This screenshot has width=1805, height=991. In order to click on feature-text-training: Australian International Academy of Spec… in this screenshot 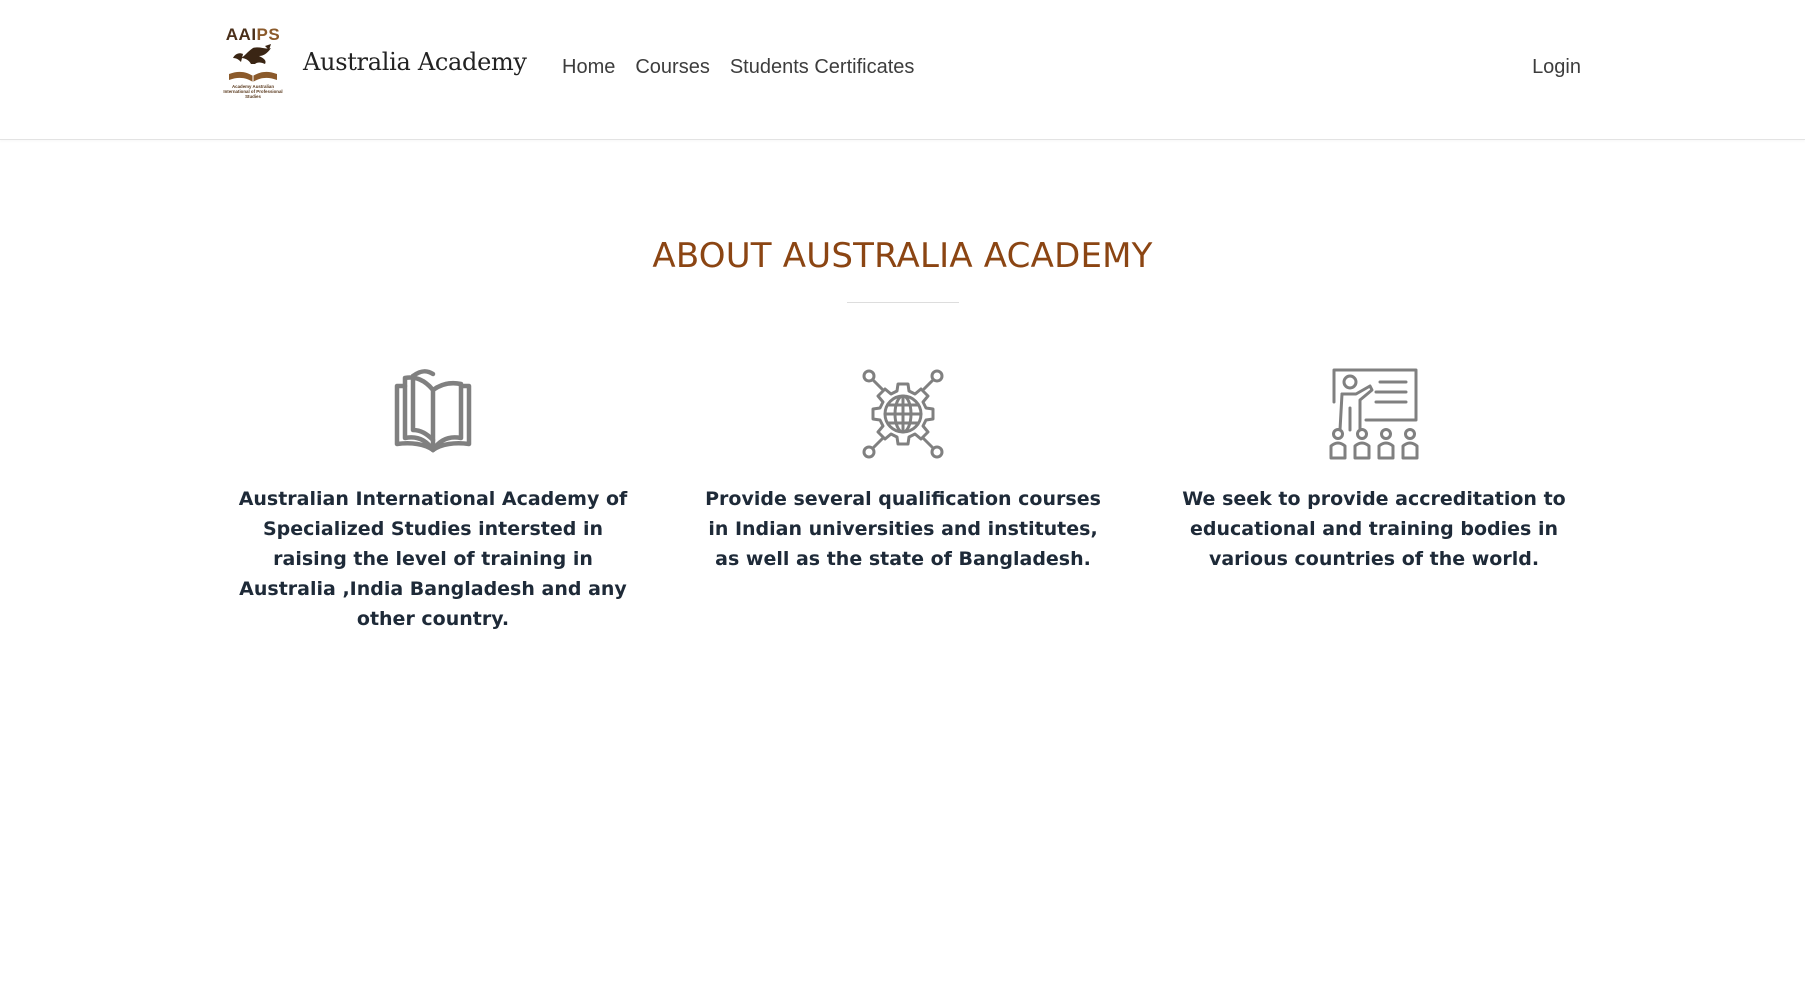, I will do `click(433, 559)`.